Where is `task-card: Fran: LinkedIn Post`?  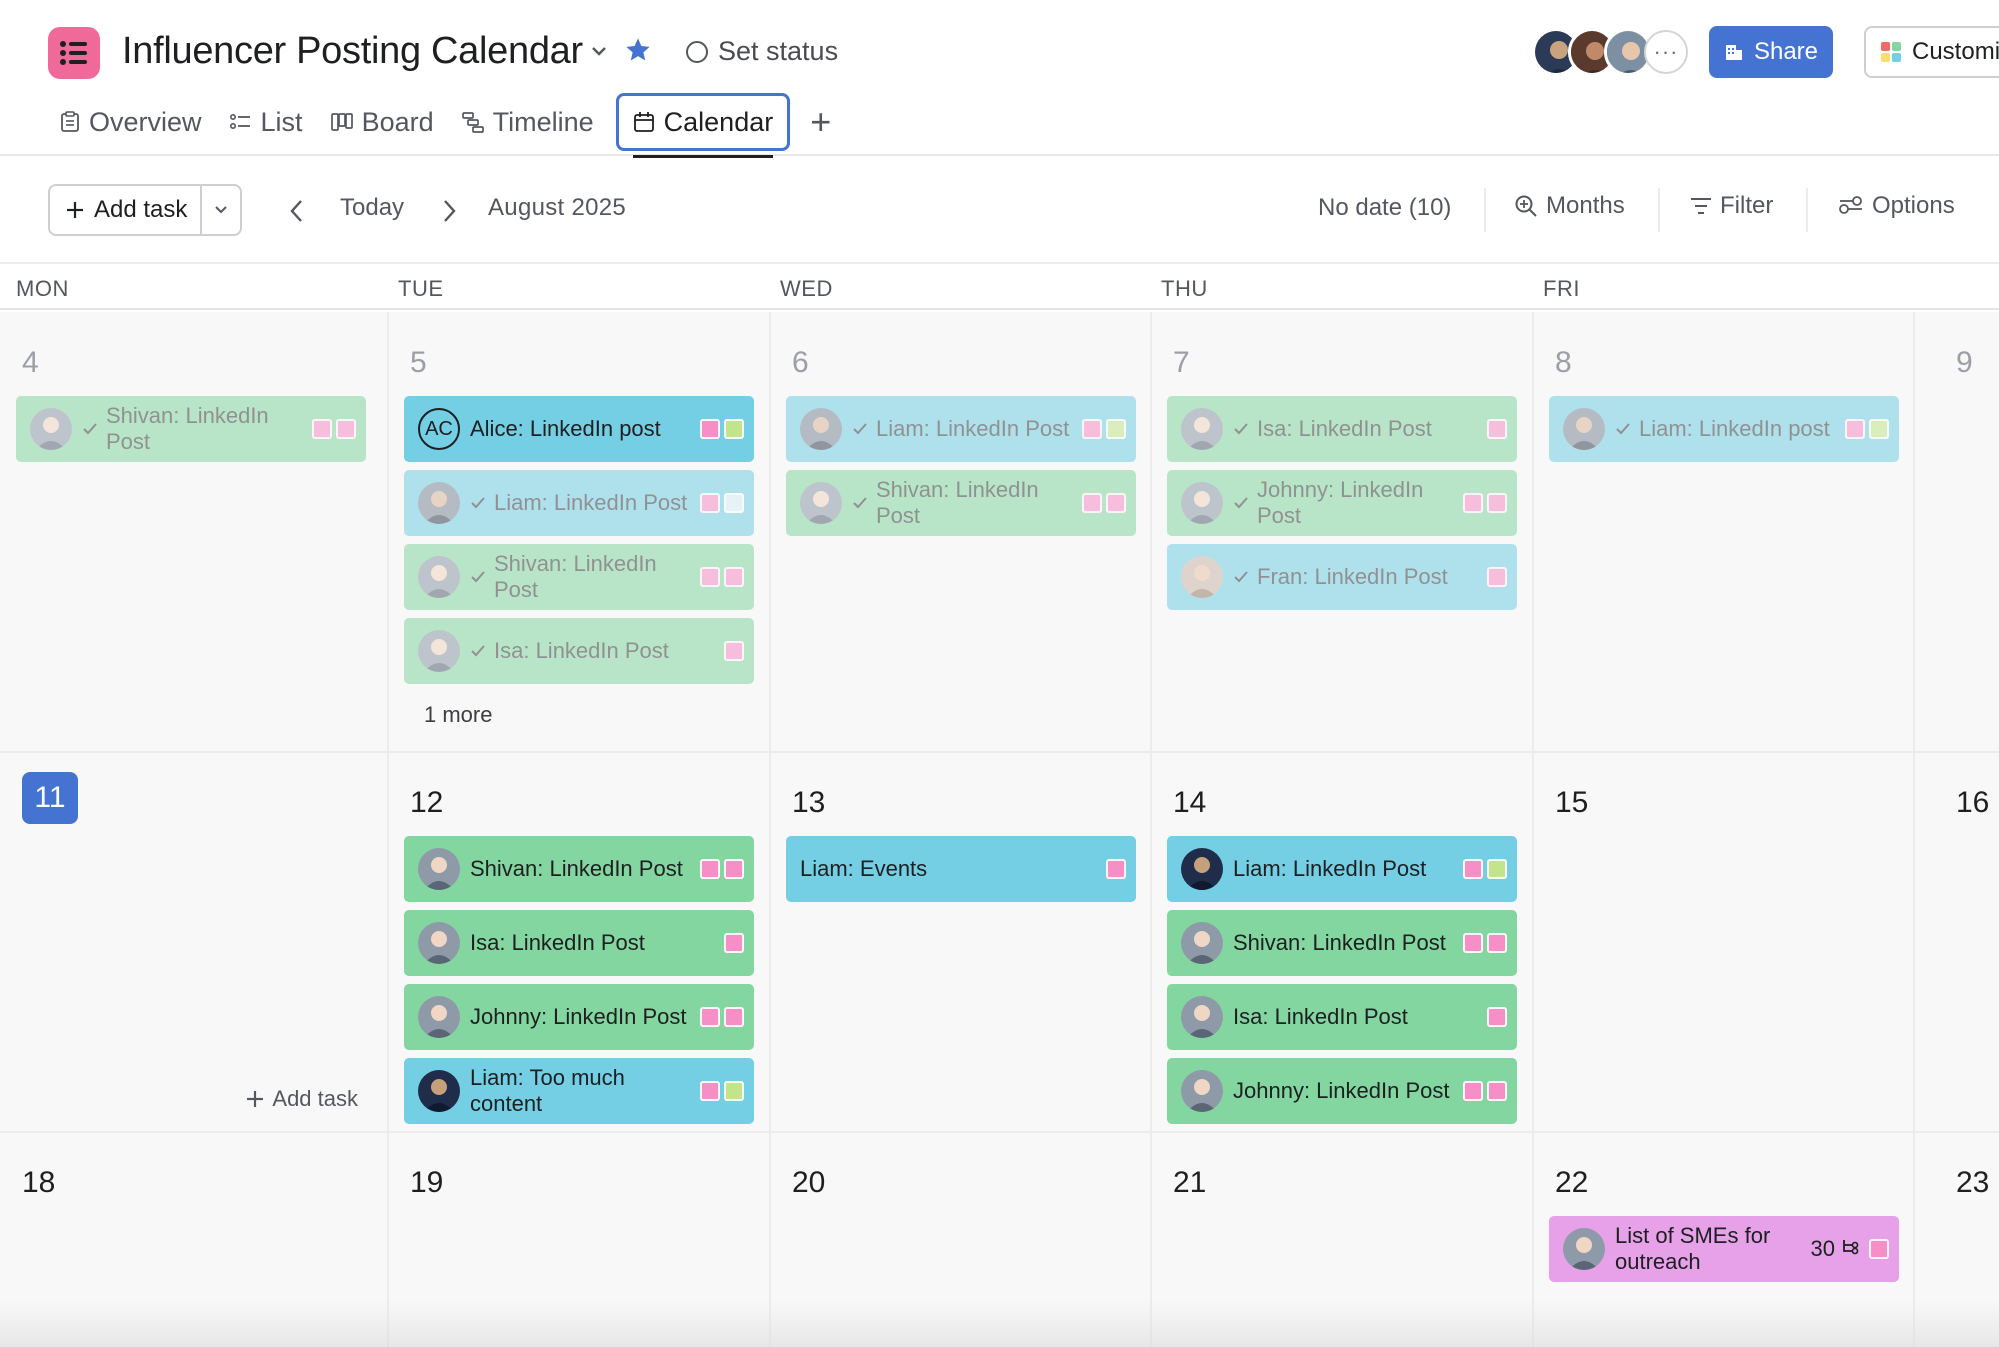
task-card: Fran: LinkedIn Post is located at coordinates (1342, 577).